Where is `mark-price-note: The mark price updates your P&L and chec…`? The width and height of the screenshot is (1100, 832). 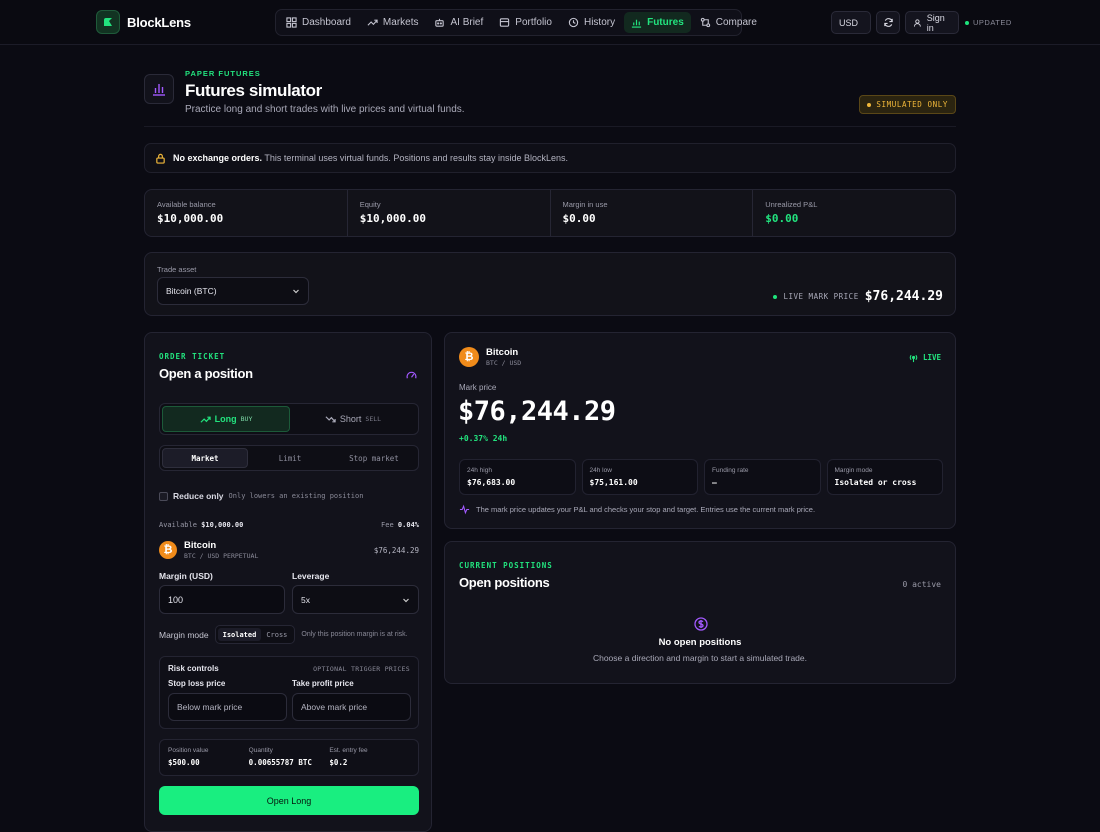
mark-price-note: The mark price updates your P&L and chec… is located at coordinates (637, 509).